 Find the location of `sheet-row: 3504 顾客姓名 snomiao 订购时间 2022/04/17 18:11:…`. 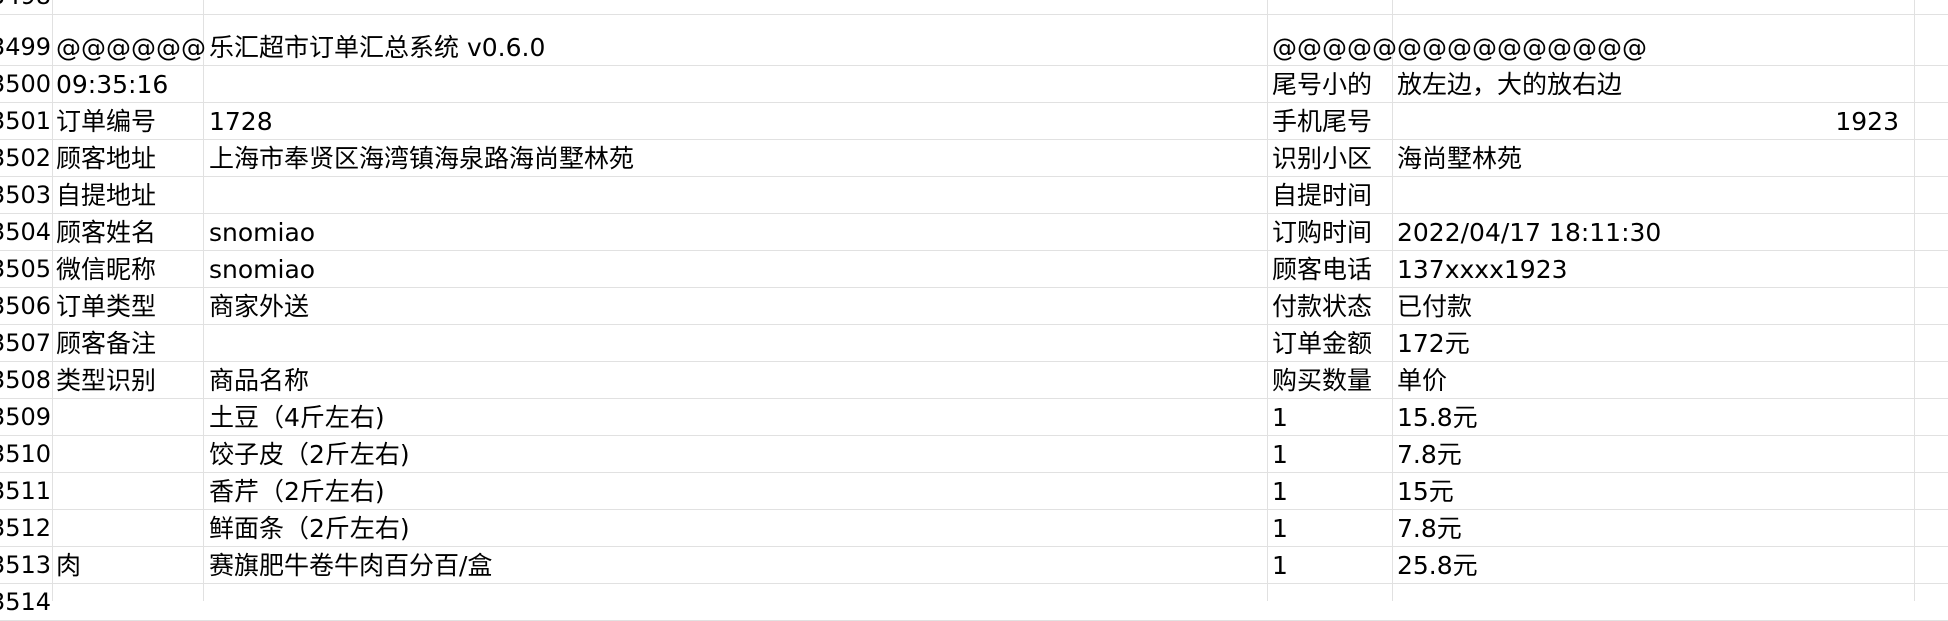

sheet-row: 3504 顾客姓名 snomiao 订购时间 2022/04/17 18:11:… is located at coordinates (974, 232).